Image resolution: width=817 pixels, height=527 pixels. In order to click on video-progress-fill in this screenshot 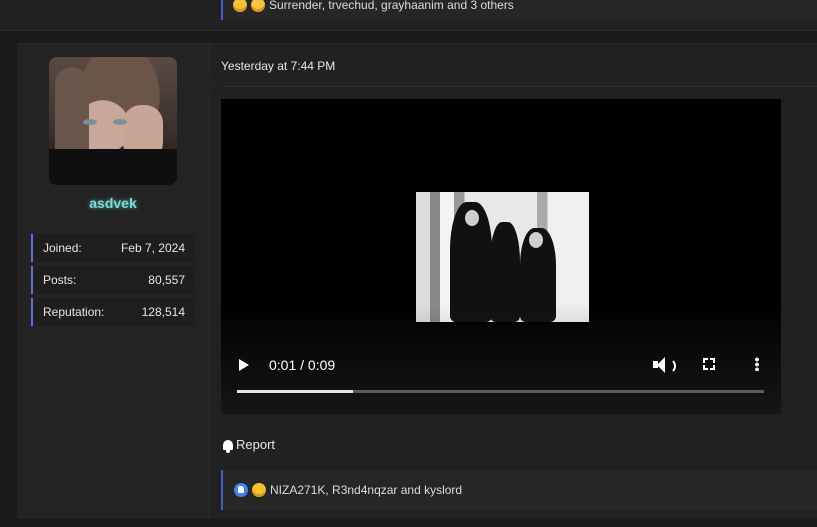, I will do `click(295, 391)`.